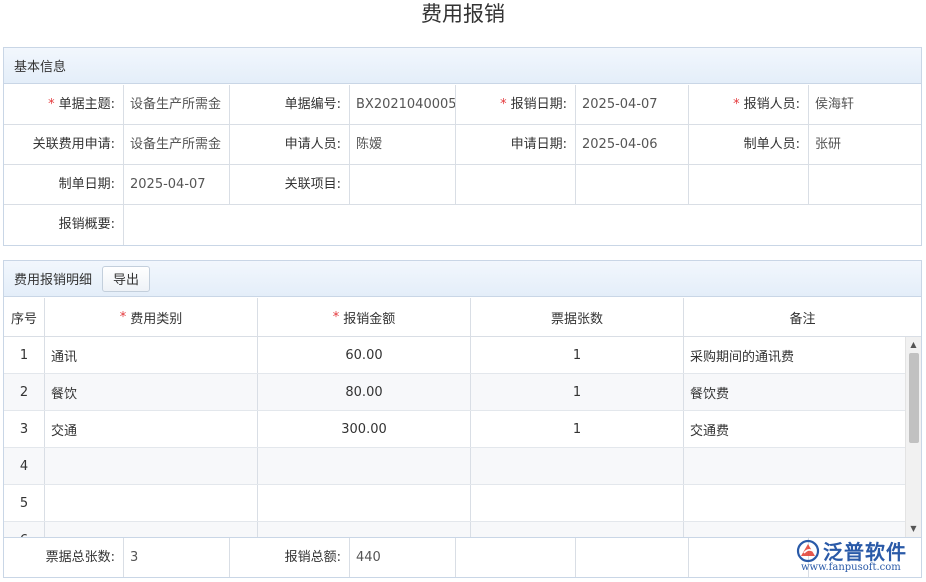 The width and height of the screenshot is (926, 582). Describe the element at coordinates (24, 466) in the screenshot. I see `row-index: 4` at that location.